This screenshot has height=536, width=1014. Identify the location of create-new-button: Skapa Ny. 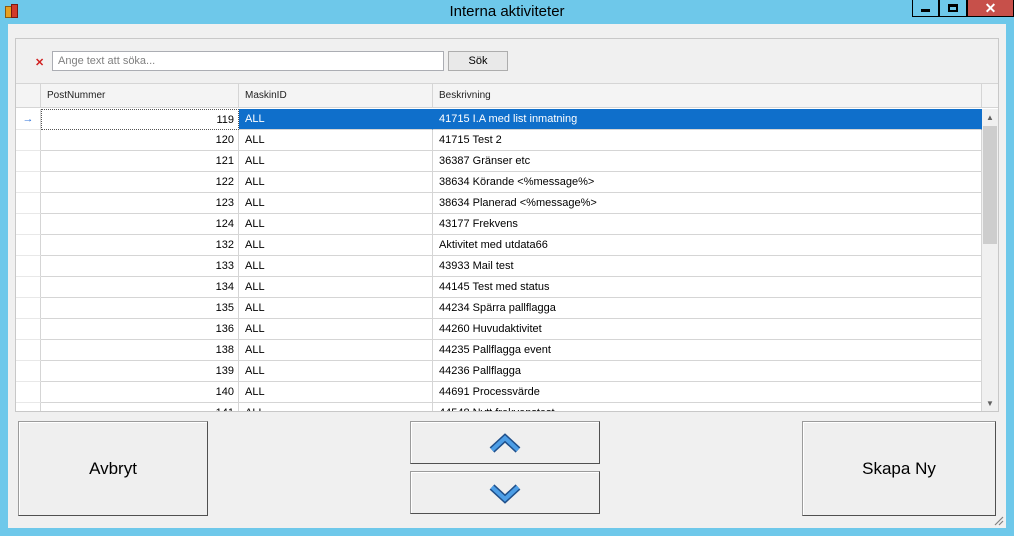
(899, 468).